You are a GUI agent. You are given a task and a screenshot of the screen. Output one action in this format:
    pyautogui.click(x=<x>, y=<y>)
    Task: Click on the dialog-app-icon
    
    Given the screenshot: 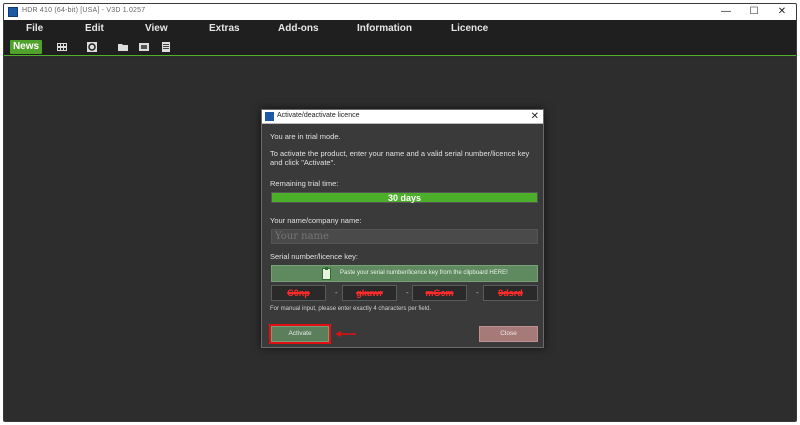 What is the action you would take?
    pyautogui.click(x=269, y=116)
    